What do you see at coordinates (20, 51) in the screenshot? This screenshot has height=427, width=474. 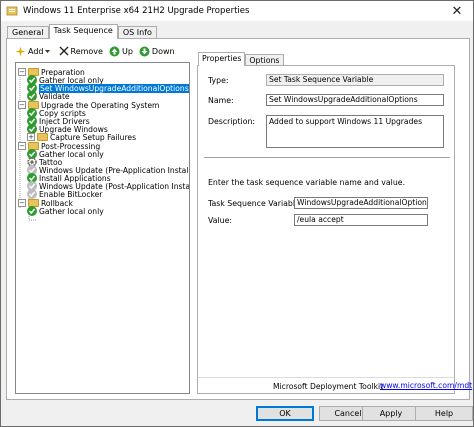 I see `add-star-icon` at bounding box center [20, 51].